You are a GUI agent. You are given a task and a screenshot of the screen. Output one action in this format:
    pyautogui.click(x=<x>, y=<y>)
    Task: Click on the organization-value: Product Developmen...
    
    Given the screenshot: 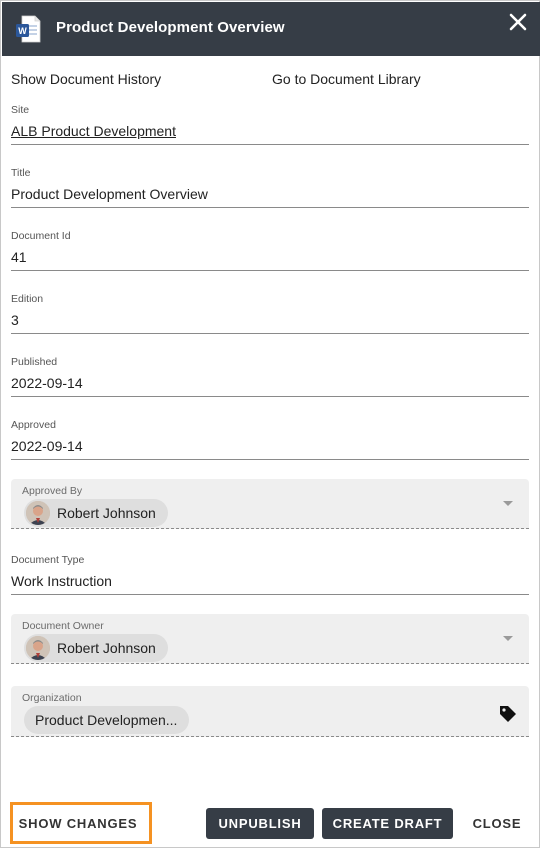 What is the action you would take?
    pyautogui.click(x=106, y=720)
    